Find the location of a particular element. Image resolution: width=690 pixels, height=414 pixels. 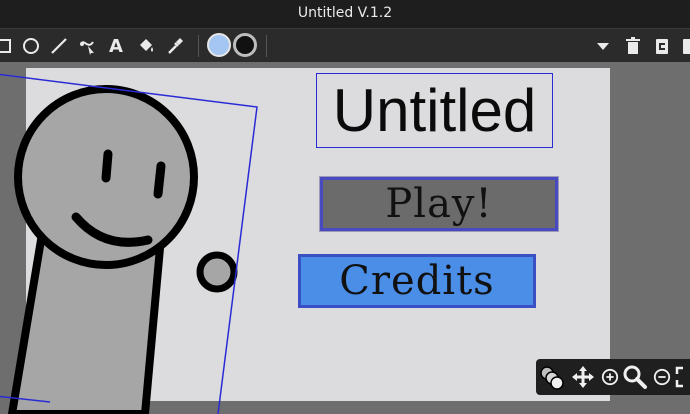

character-hand is located at coordinates (217, 272).